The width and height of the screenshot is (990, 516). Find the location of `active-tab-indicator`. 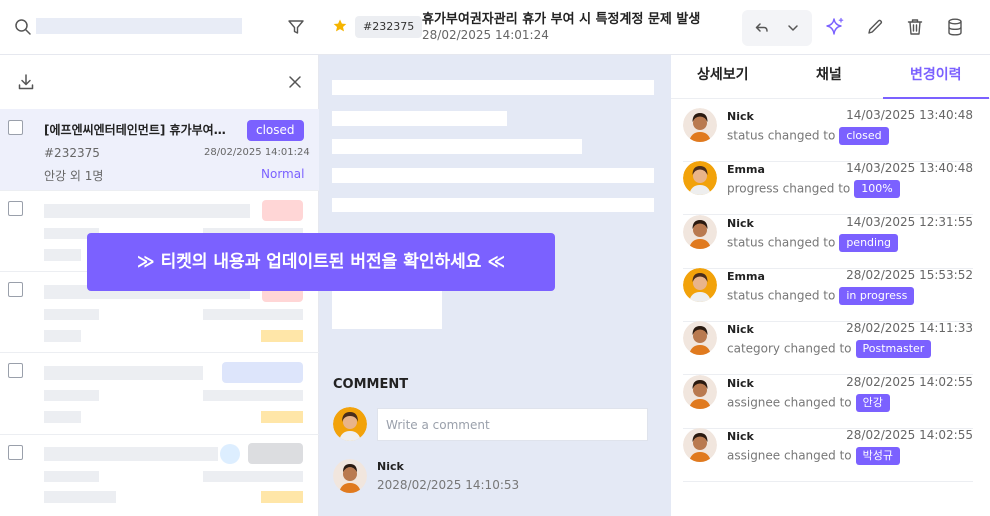

active-tab-indicator is located at coordinates (936, 98).